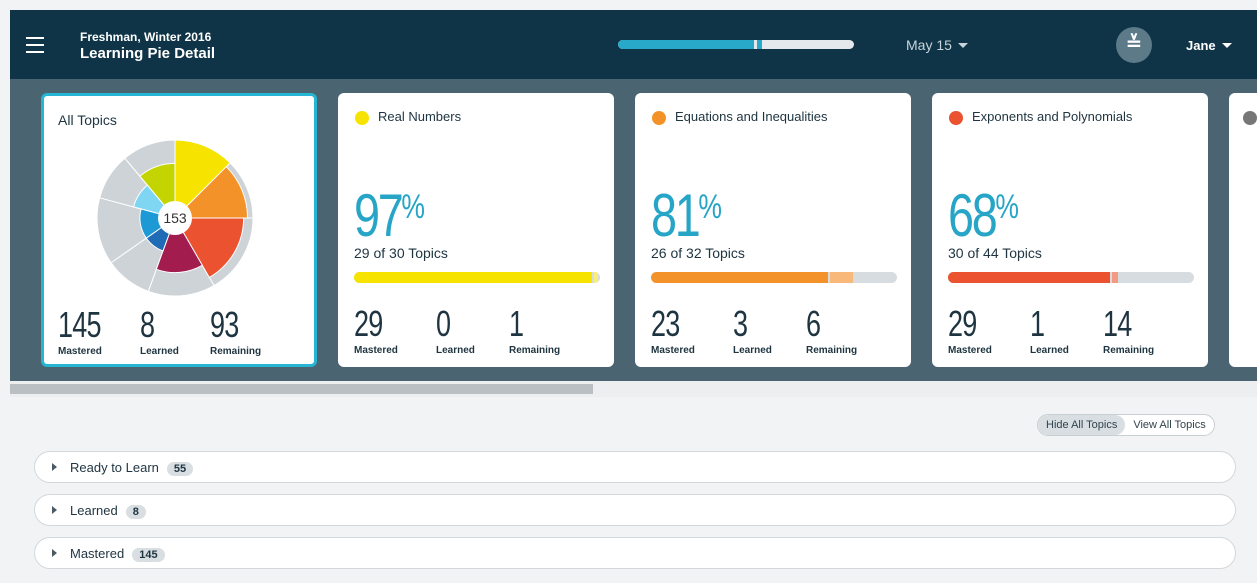 This screenshot has height=583, width=1257. Describe the element at coordinates (832, 330) in the screenshot. I see `stat-remaining: 6 Remaining` at that location.